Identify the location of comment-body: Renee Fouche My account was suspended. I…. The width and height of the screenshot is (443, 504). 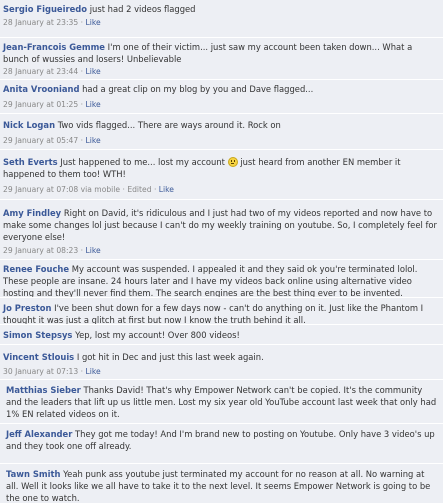
(220, 280).